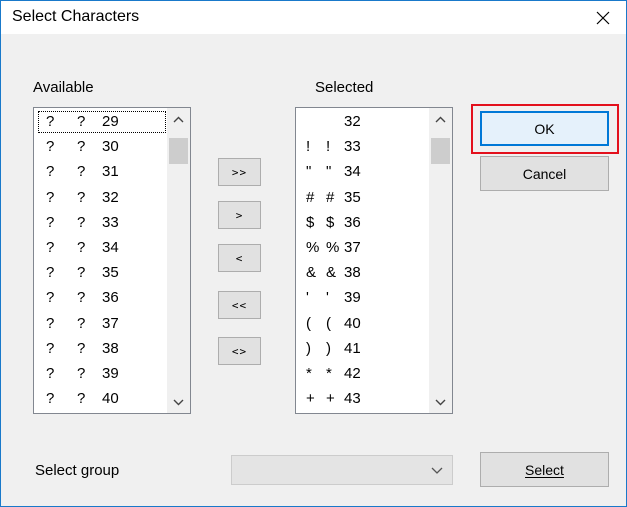 This screenshot has height=507, width=627. I want to click on list-item: & & 38, so click(361, 276).